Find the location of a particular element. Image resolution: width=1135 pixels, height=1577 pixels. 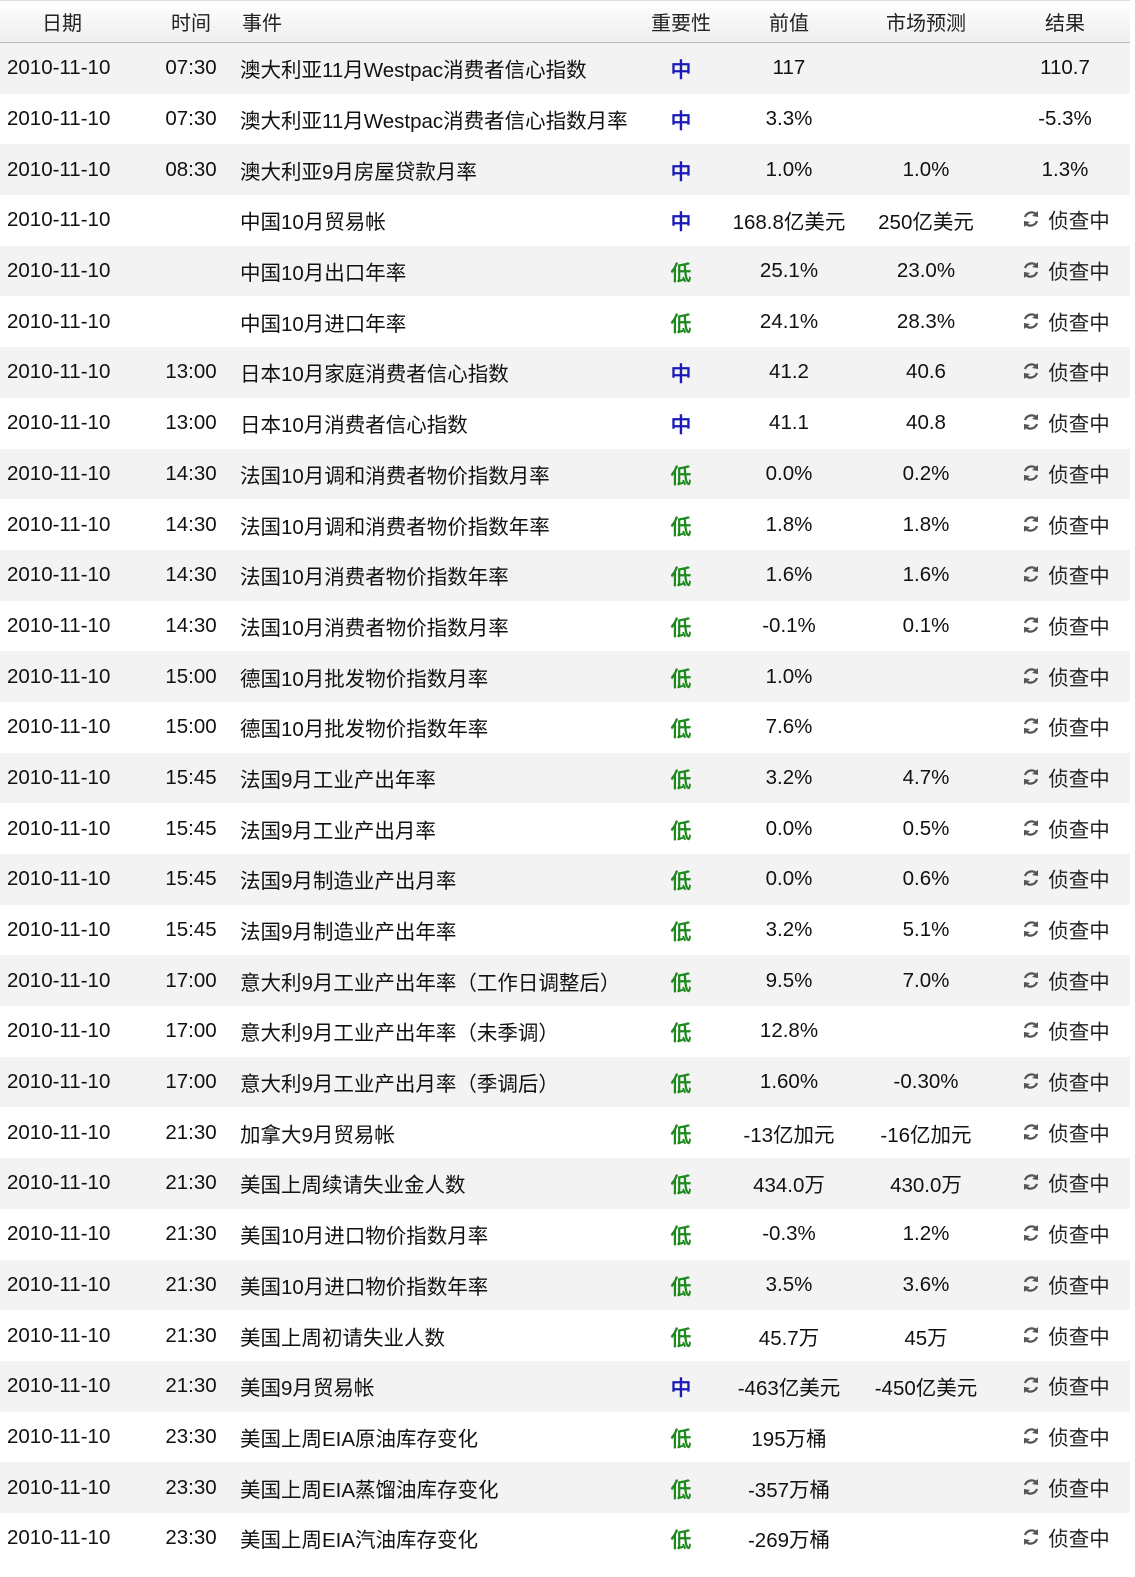

cell-time: 17:00 is located at coordinates (191, 1031).